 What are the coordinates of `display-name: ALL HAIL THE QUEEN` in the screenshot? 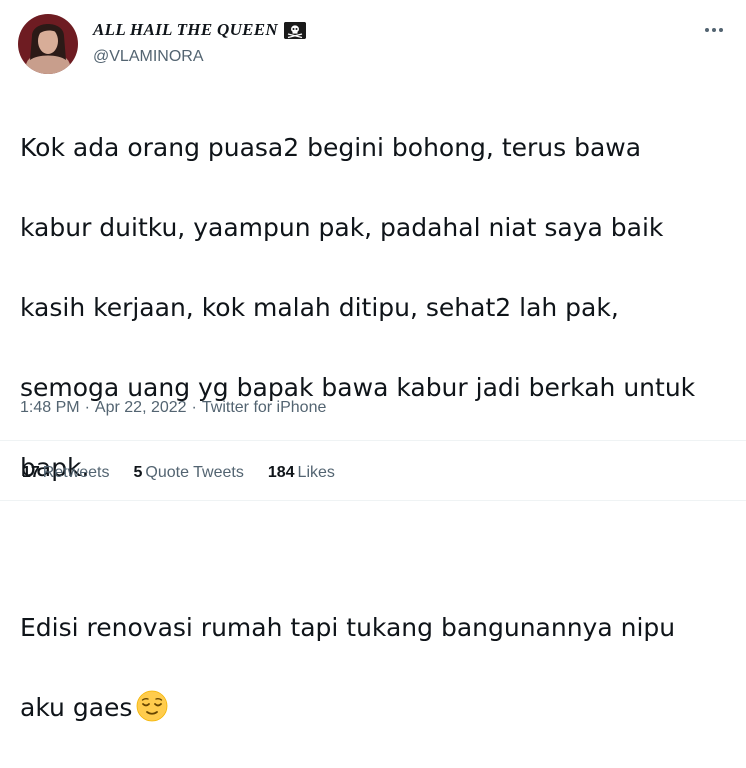 It's located at (200, 30).